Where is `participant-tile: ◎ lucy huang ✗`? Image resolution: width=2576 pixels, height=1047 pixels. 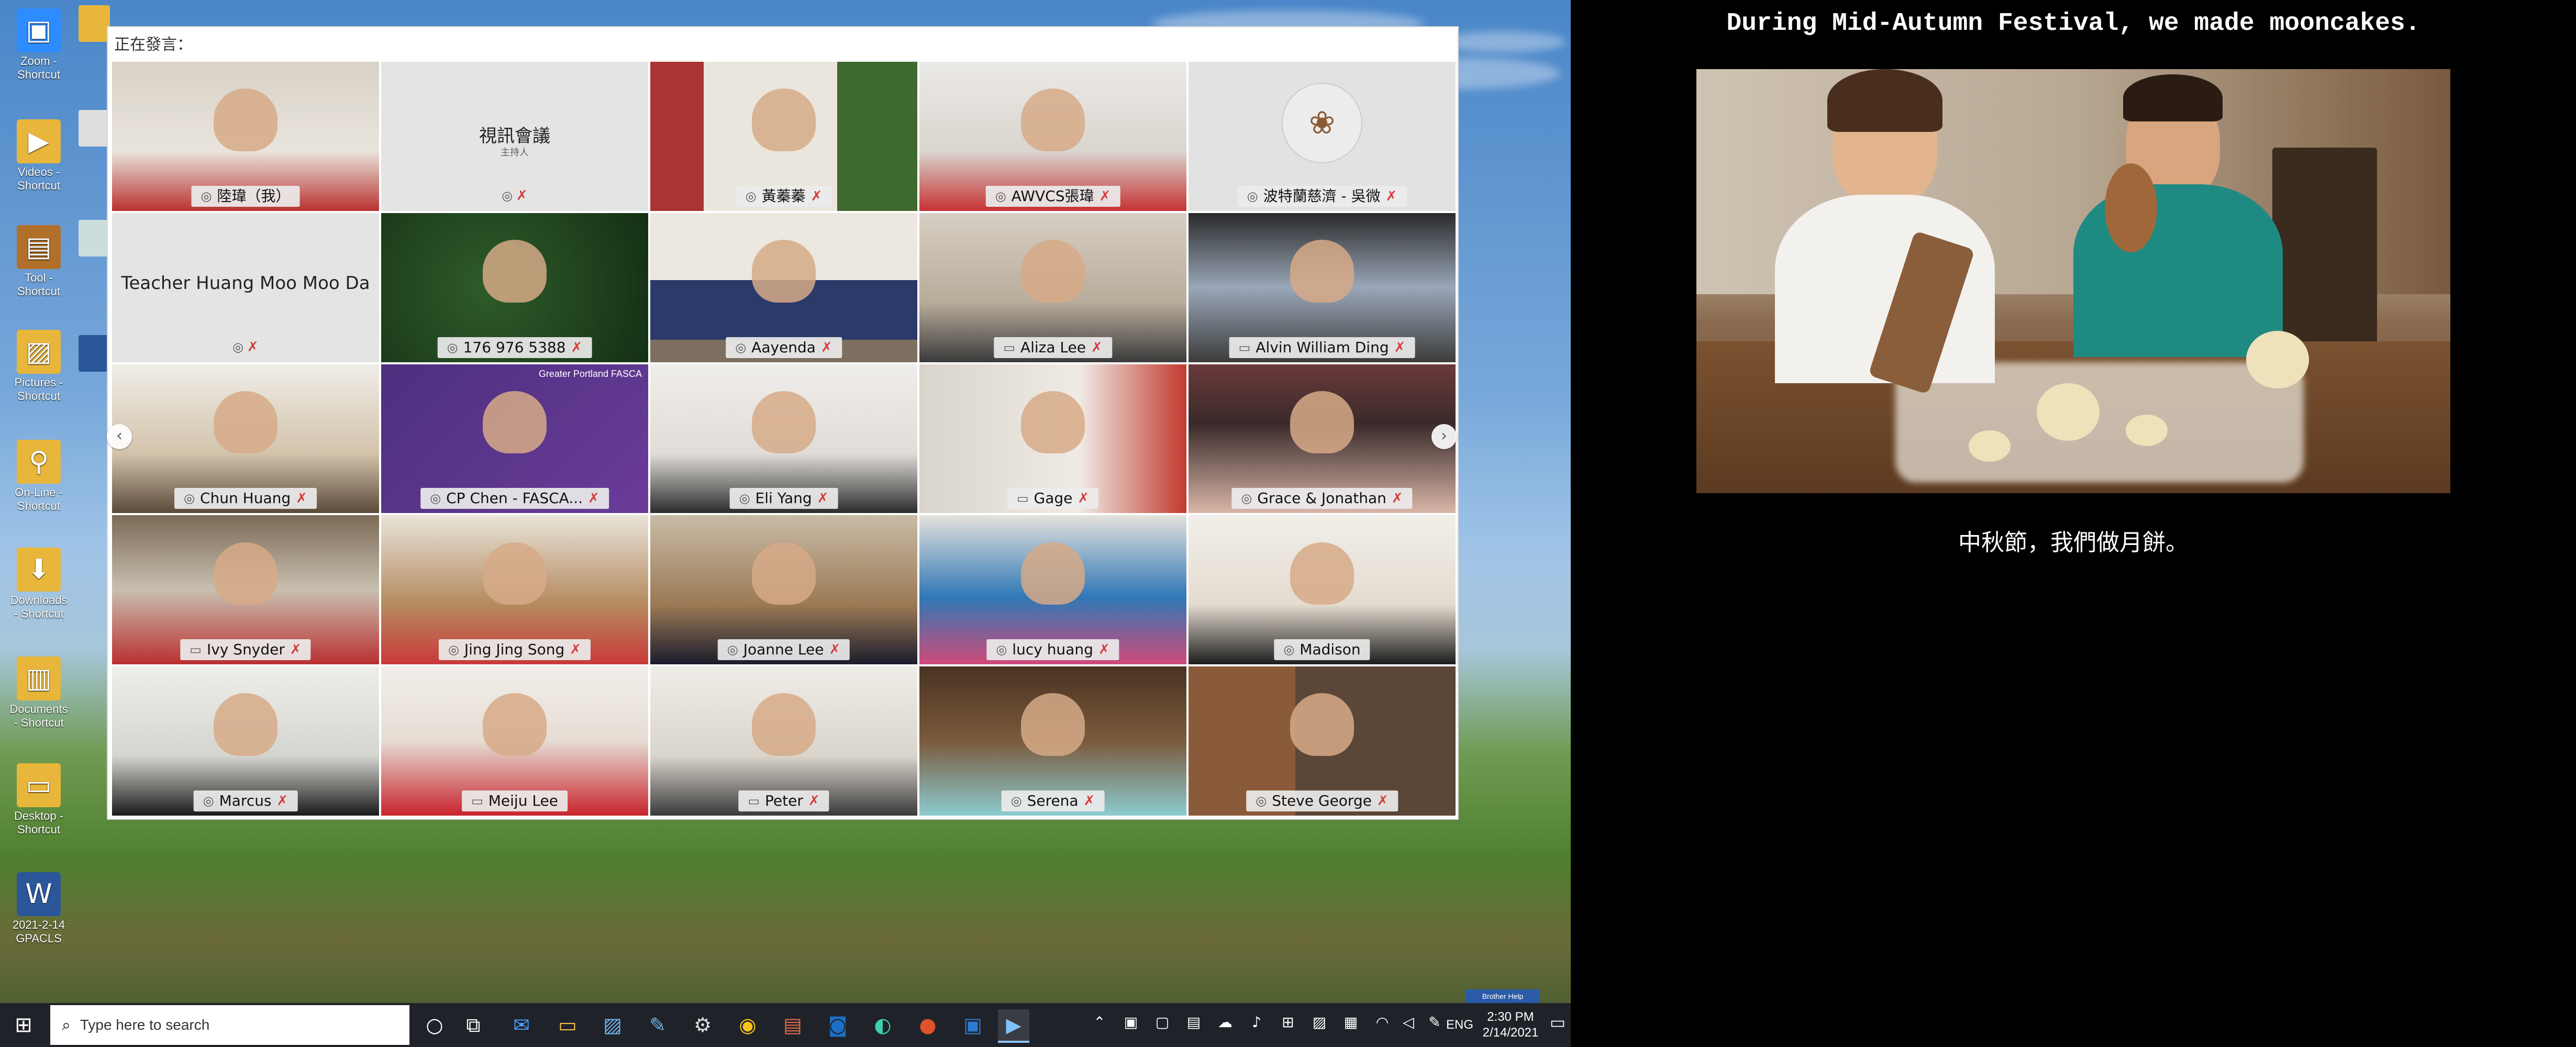
participant-tile: ◎ lucy huang ✗ is located at coordinates (1052, 590).